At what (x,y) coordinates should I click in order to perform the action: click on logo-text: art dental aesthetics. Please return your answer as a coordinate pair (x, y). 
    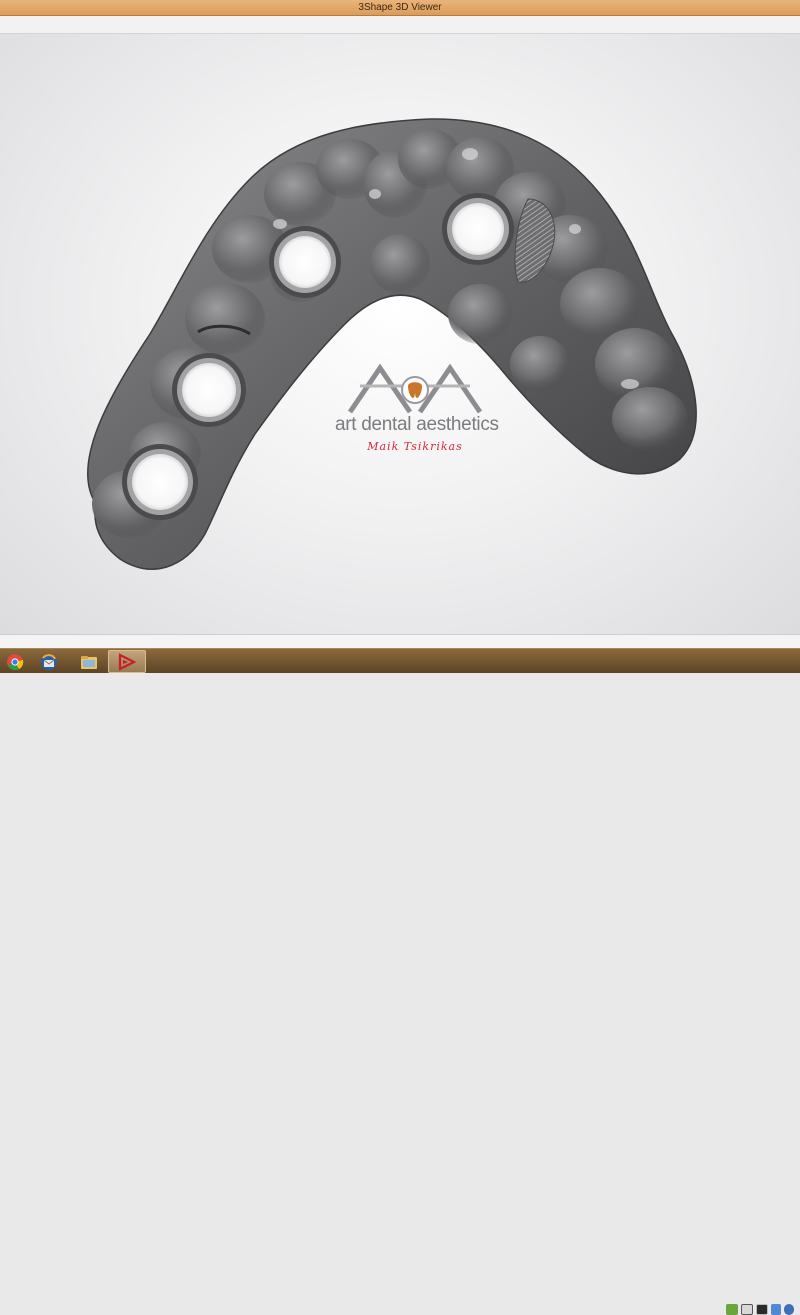
    Looking at the image, I should click on (417, 424).